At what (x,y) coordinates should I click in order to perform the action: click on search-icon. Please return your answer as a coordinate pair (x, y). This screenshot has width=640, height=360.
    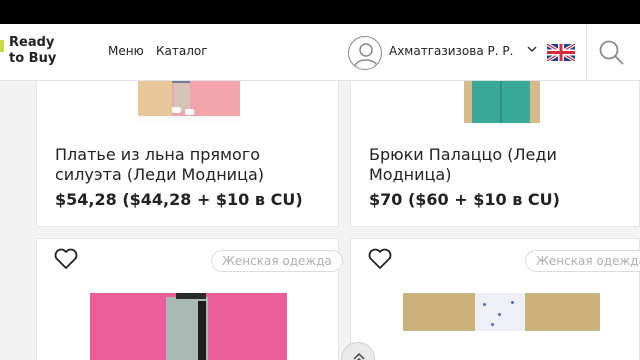
    Looking at the image, I should click on (611, 52).